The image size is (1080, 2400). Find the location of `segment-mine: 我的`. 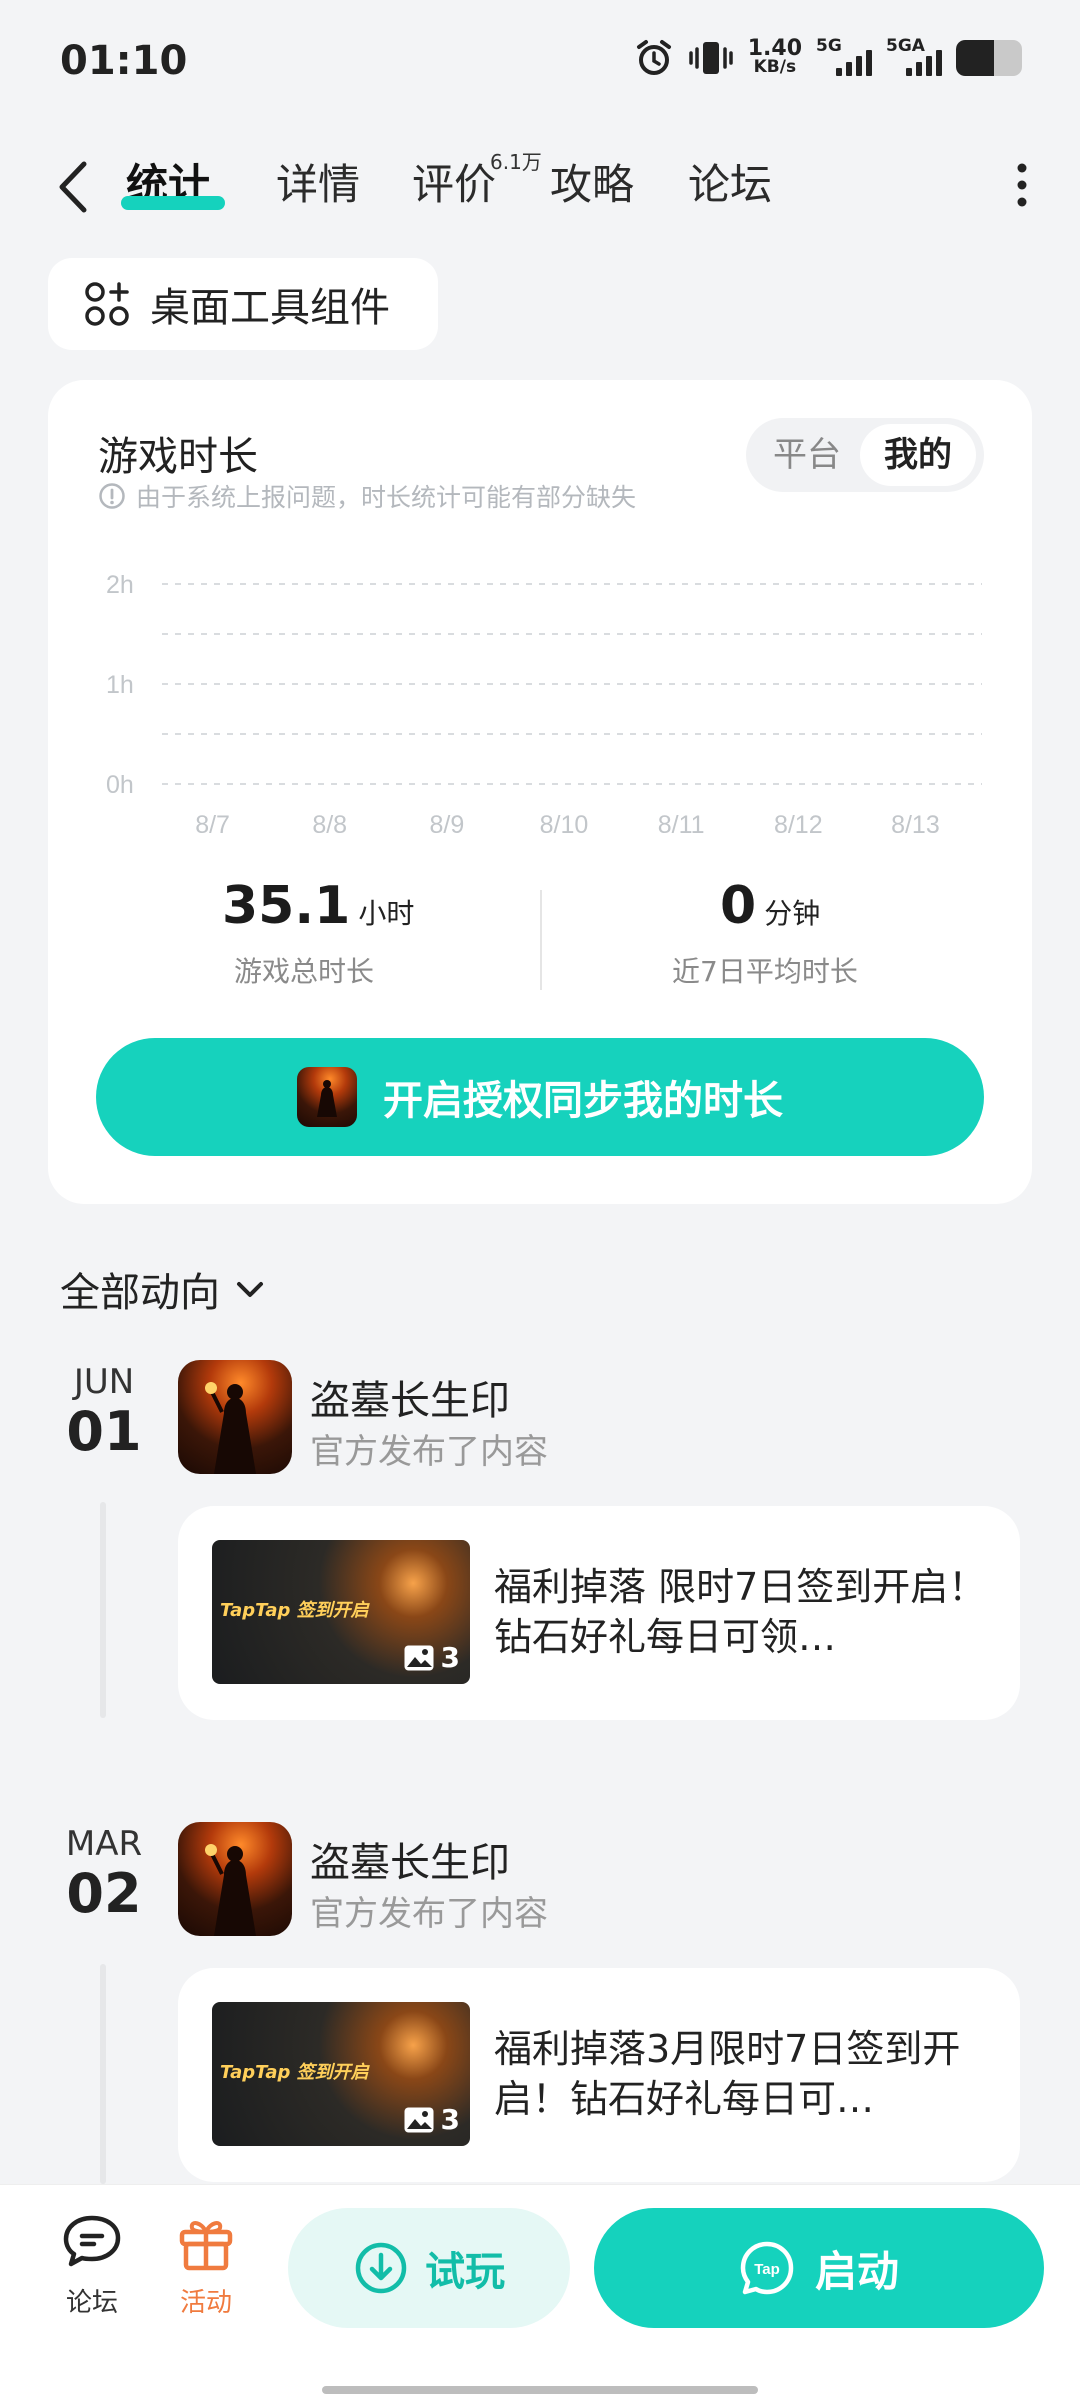

segment-mine: 我的 is located at coordinates (918, 455).